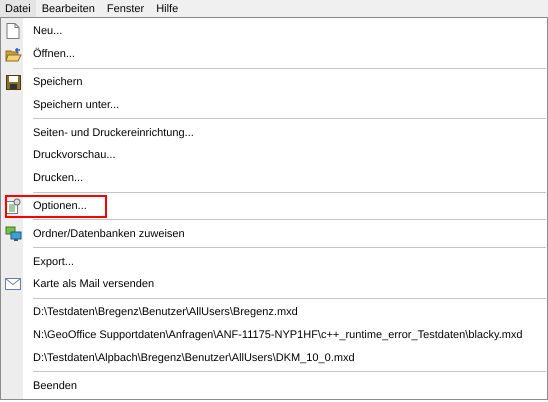 Image resolution: width=548 pixels, height=402 pixels. Describe the element at coordinates (58, 82) in the screenshot. I see `menu-item: Speichern` at that location.